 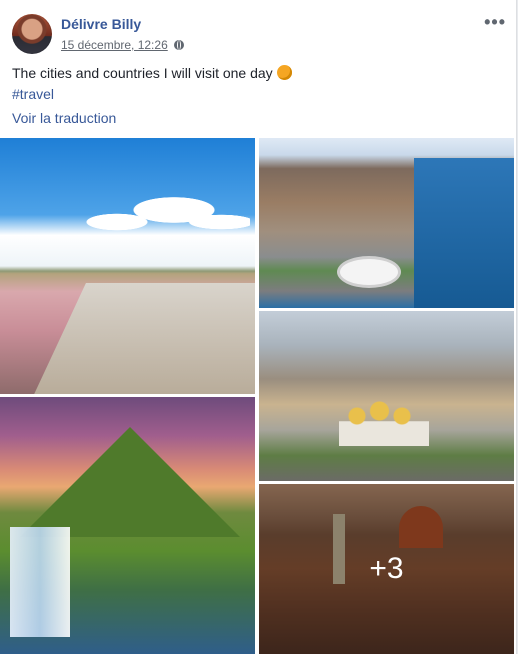 I want to click on photo-florence: +3, so click(x=386, y=569).